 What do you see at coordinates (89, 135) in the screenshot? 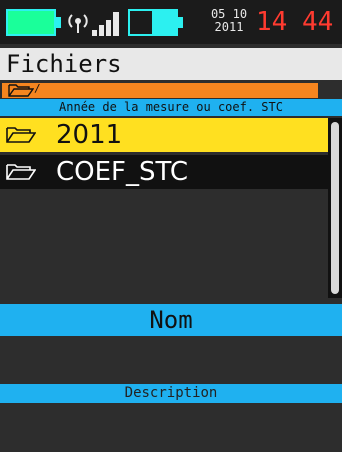
I see `list-item-label: 2011` at bounding box center [89, 135].